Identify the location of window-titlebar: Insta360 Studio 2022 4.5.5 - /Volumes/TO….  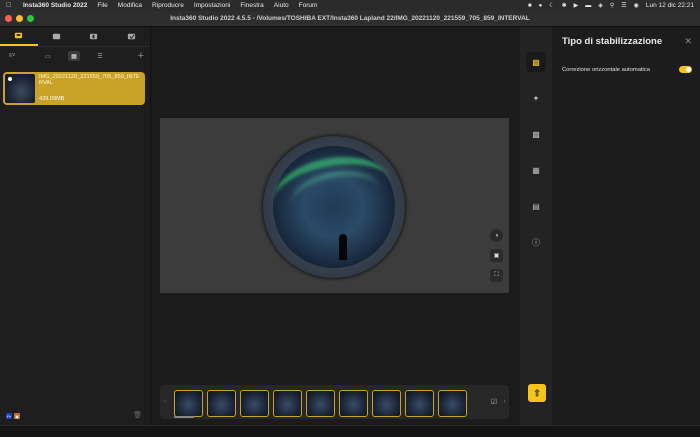
(350, 19).